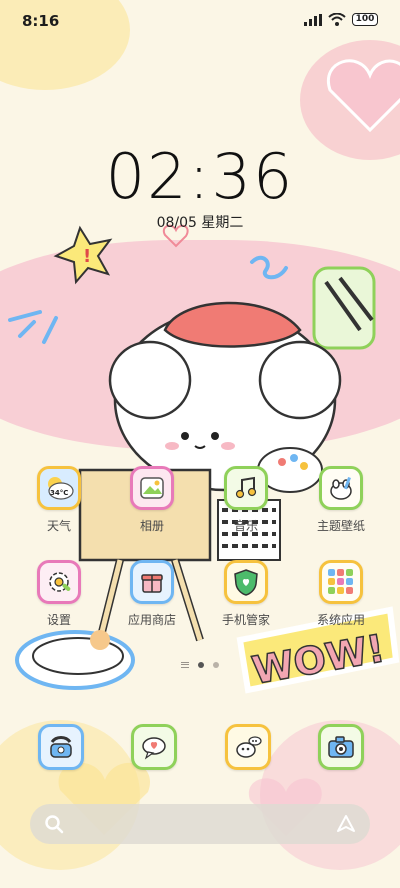 This screenshot has height=888, width=400. I want to click on app-label: 主题壁纸, so click(340, 526).